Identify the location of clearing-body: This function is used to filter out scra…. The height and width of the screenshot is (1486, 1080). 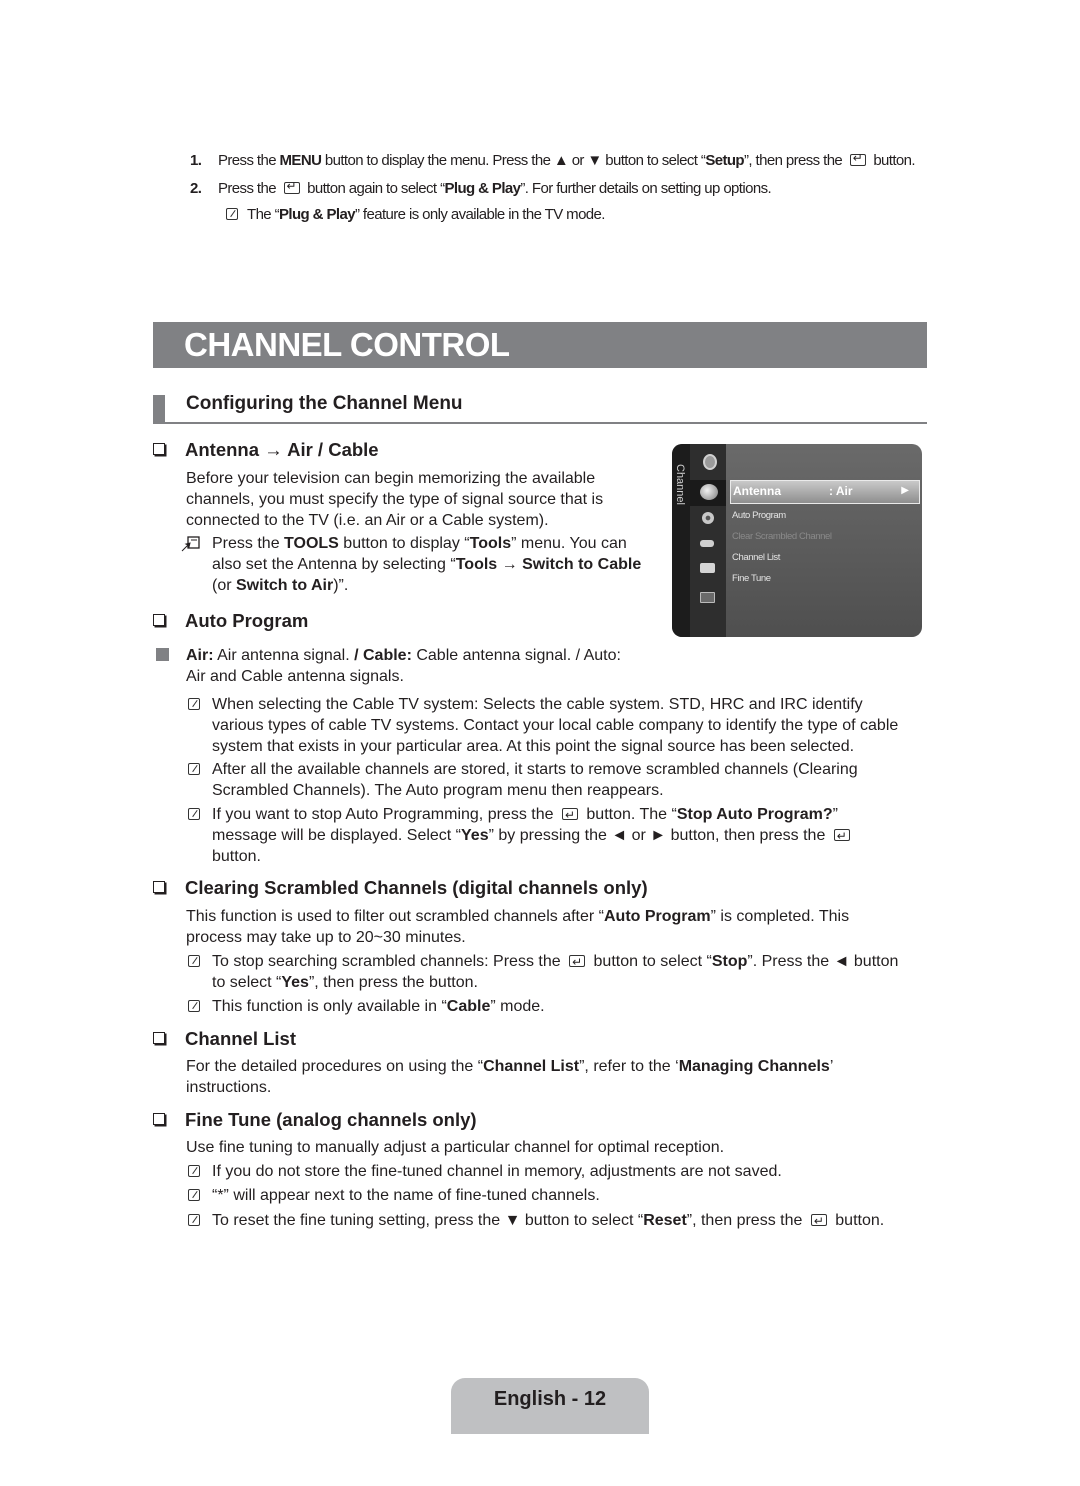
(518, 927).